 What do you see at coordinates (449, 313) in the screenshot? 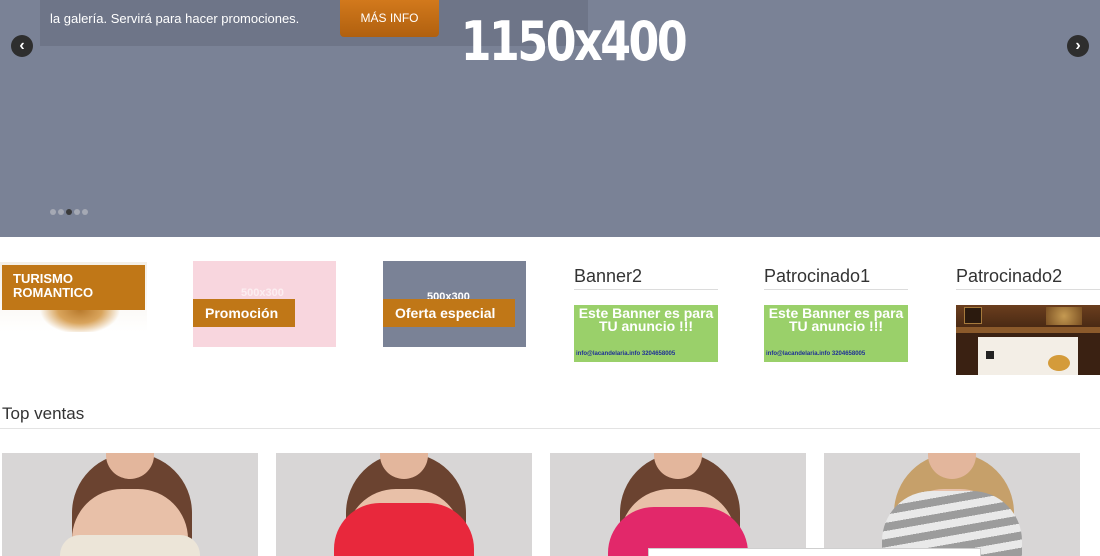
I see `oferta-tag: Oferta especial` at bounding box center [449, 313].